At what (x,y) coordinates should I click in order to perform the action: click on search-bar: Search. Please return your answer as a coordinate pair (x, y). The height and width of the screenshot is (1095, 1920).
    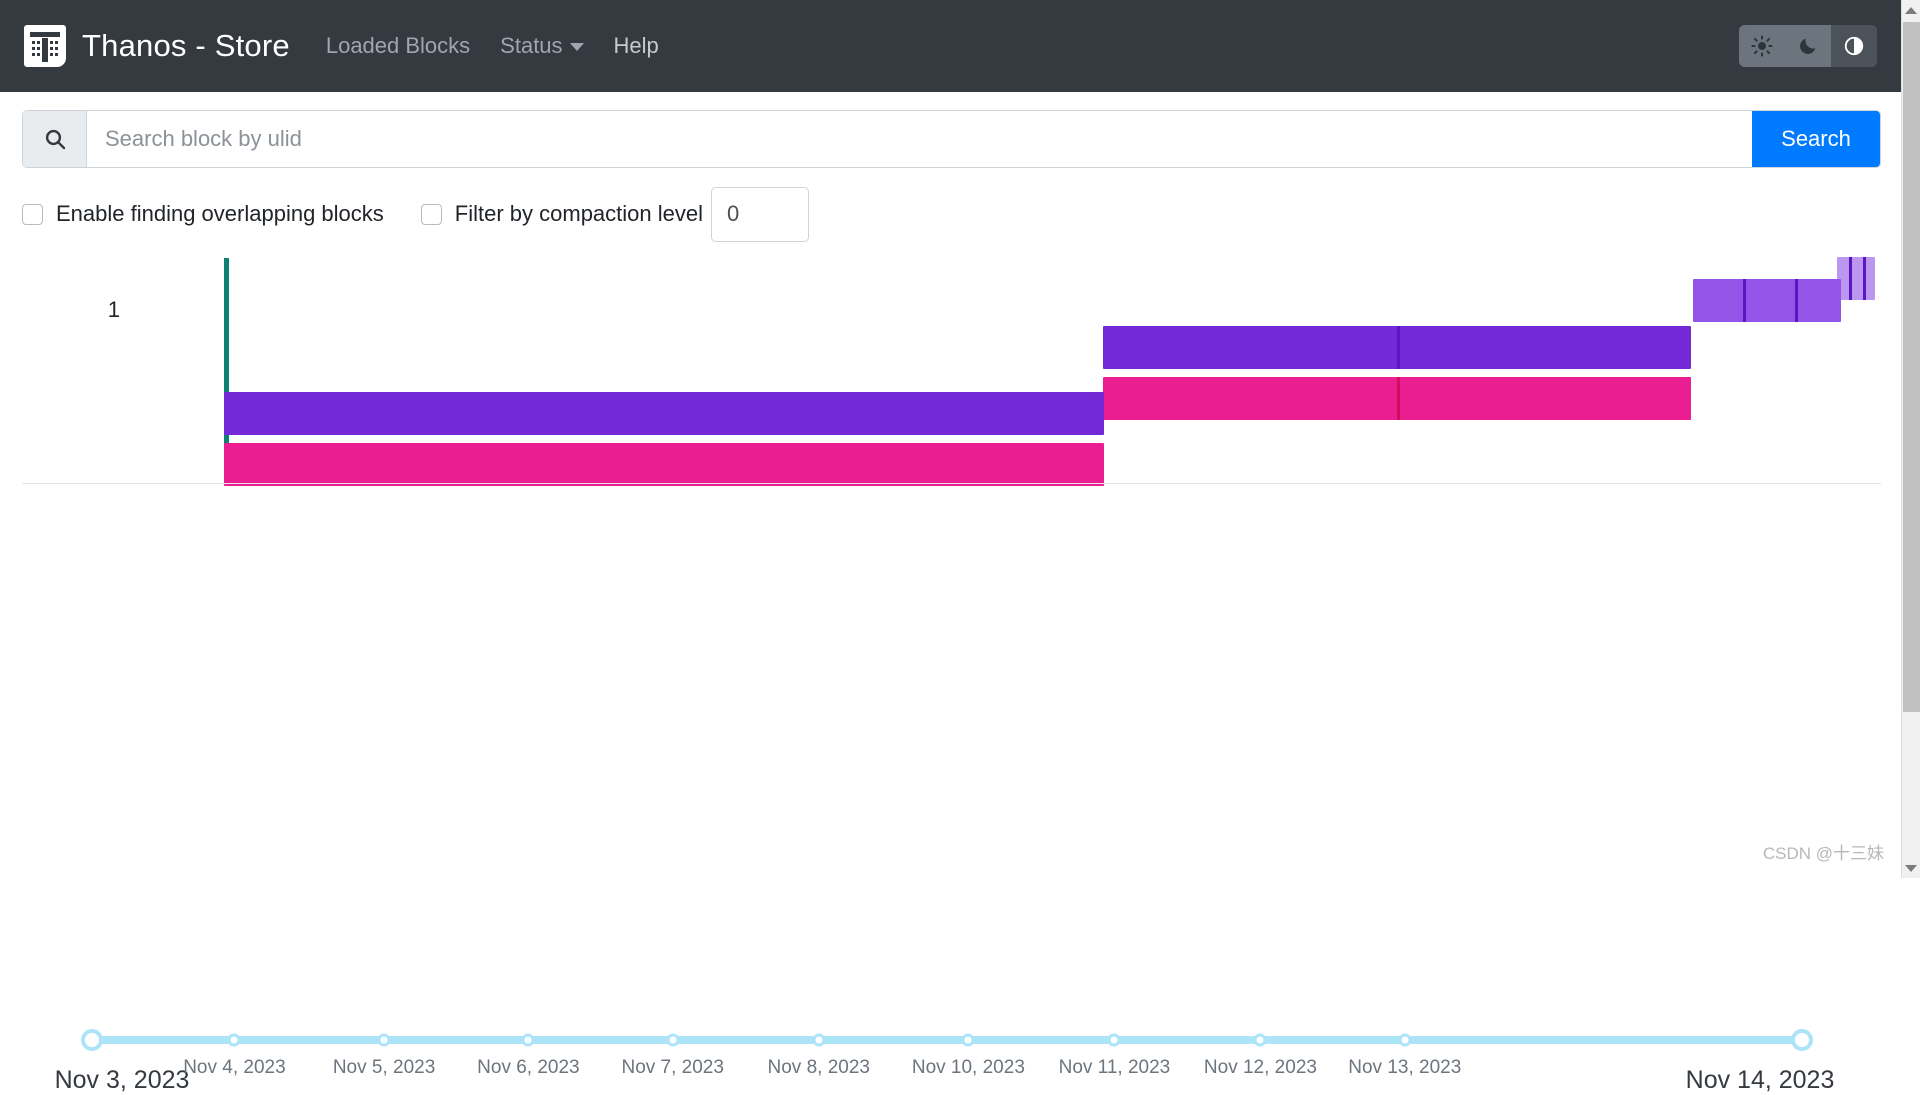
    Looking at the image, I should click on (951, 139).